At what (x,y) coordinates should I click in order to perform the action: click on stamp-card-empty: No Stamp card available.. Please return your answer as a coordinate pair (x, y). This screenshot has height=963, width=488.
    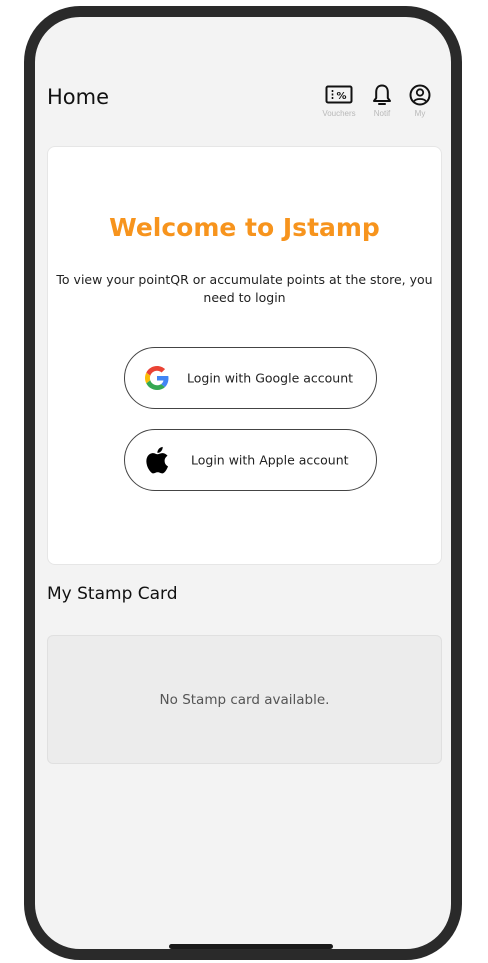
    Looking at the image, I should click on (244, 699).